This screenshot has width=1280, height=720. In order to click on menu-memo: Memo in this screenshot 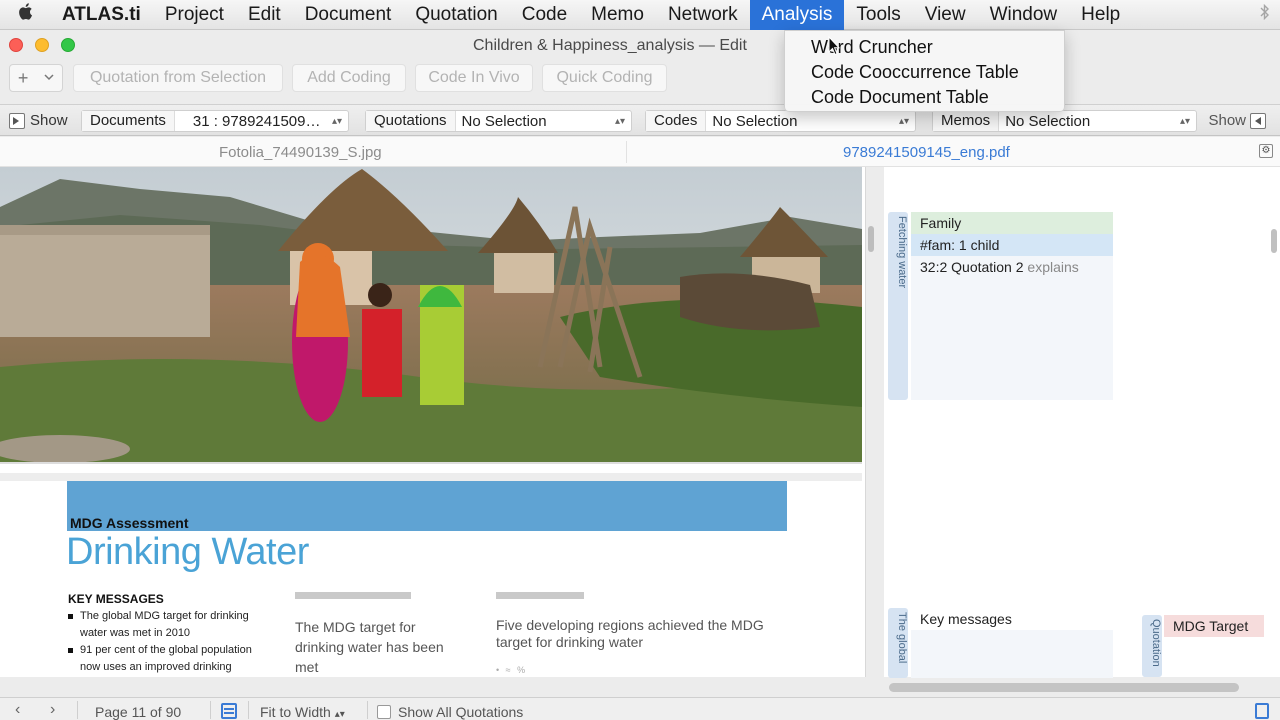, I will do `click(617, 15)`.